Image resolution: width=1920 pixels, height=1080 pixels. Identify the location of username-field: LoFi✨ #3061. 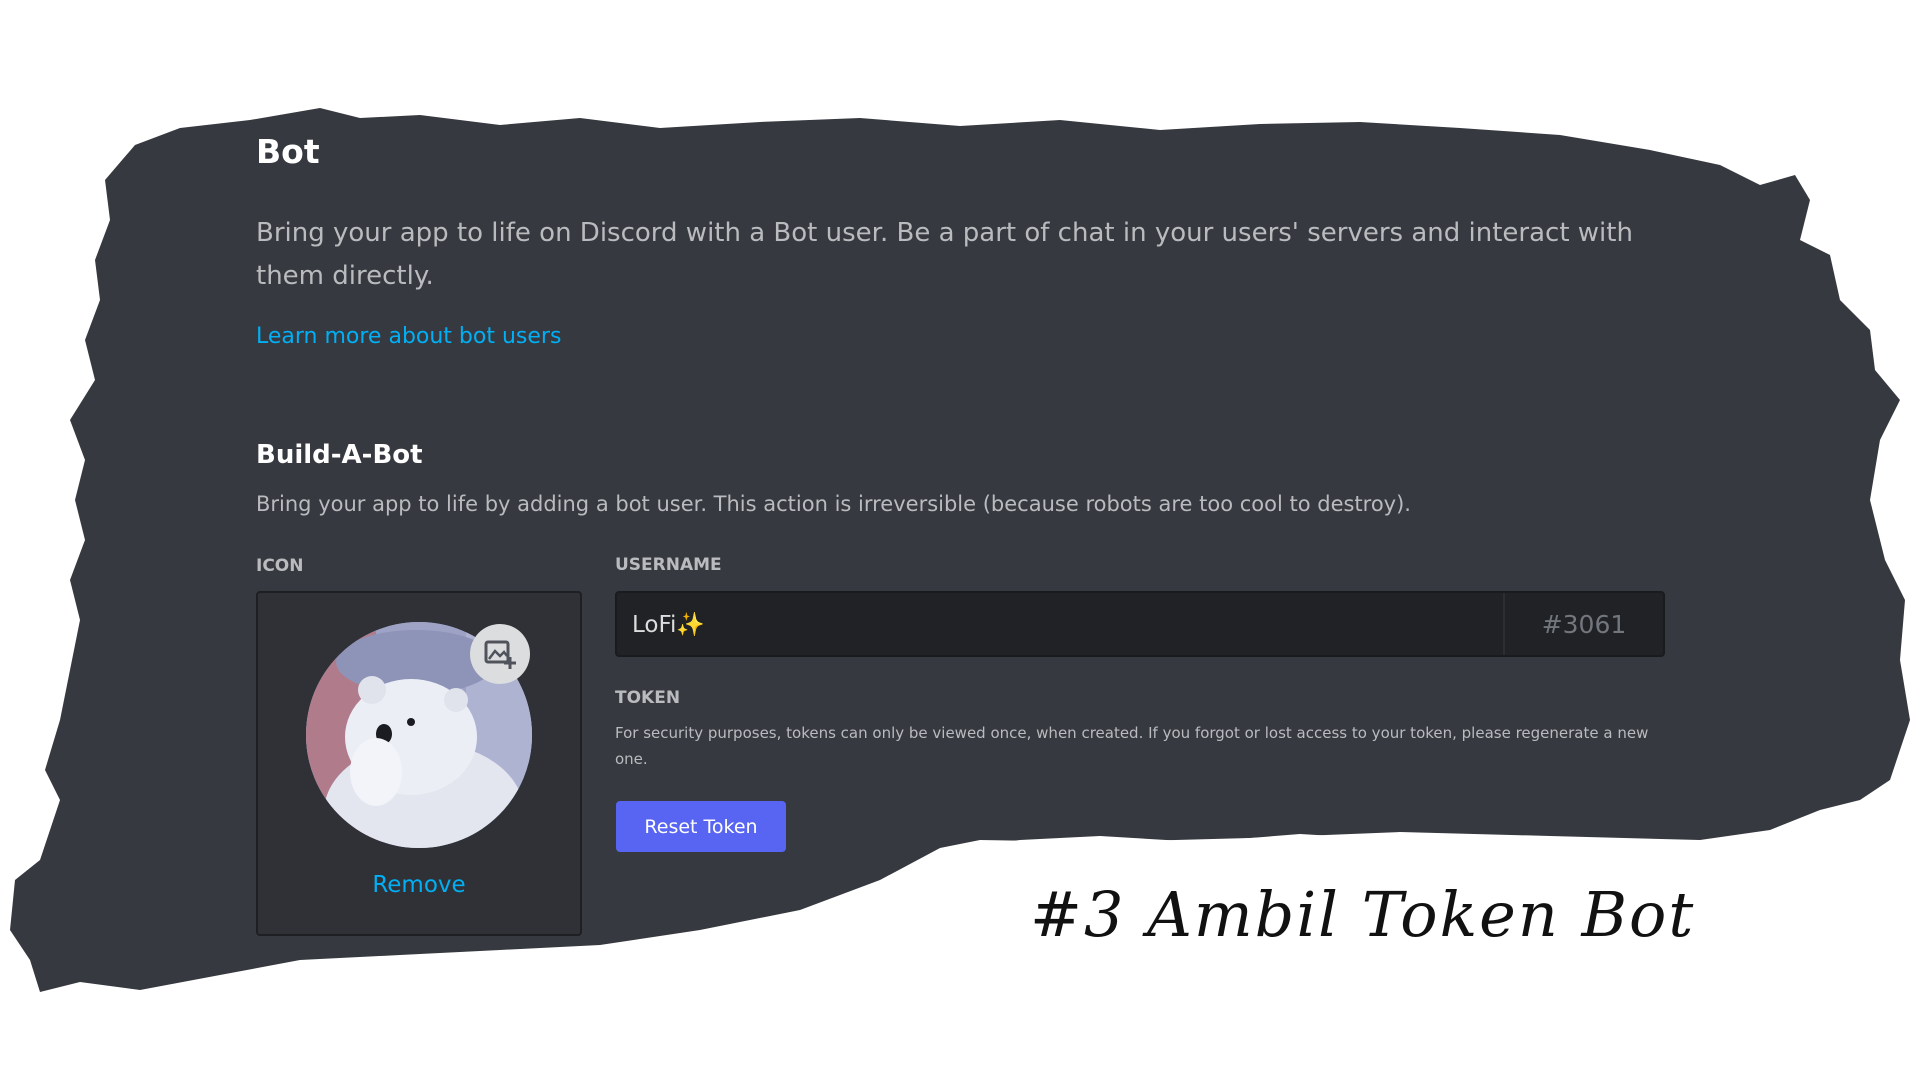
(1140, 624).